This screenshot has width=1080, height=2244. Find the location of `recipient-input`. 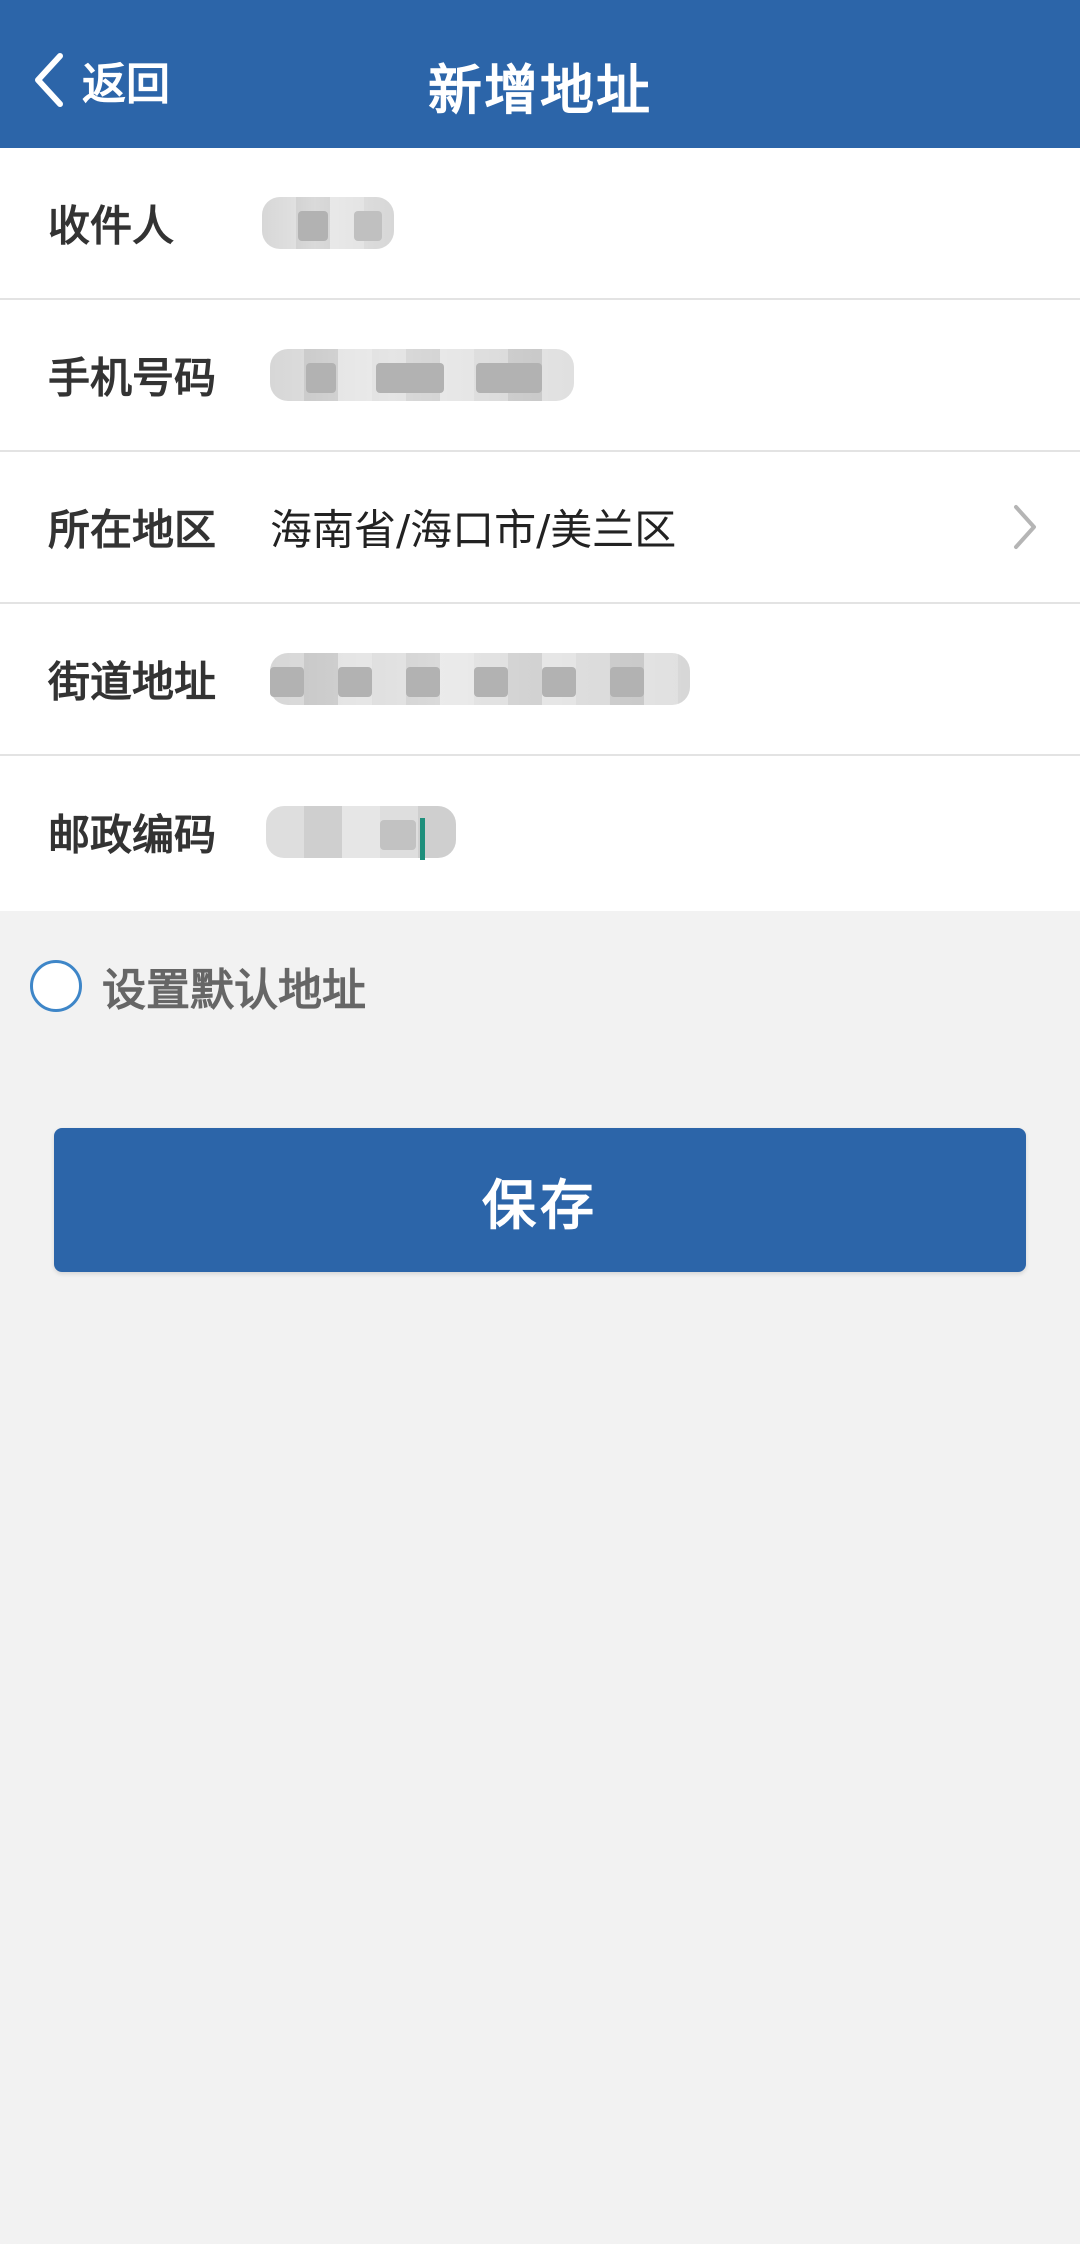

recipient-input is located at coordinates (328, 223).